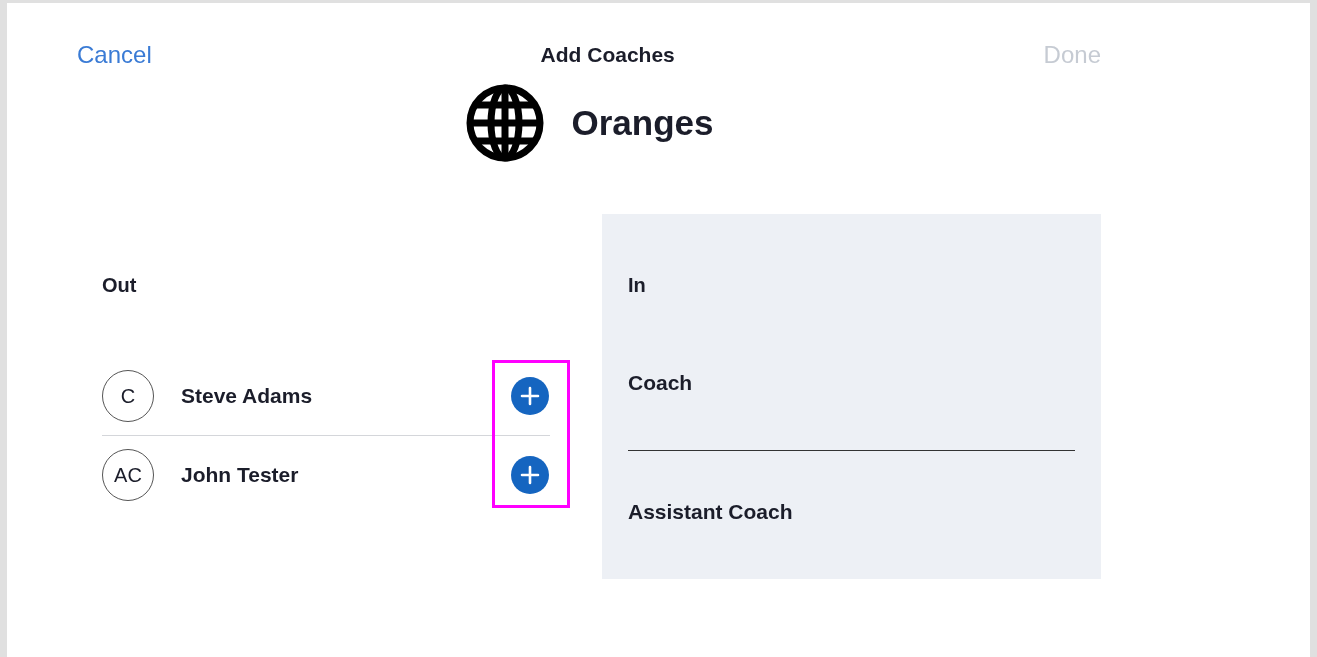 This screenshot has width=1317, height=657. What do you see at coordinates (114, 55) in the screenshot?
I see `cancel-button: Cancel` at bounding box center [114, 55].